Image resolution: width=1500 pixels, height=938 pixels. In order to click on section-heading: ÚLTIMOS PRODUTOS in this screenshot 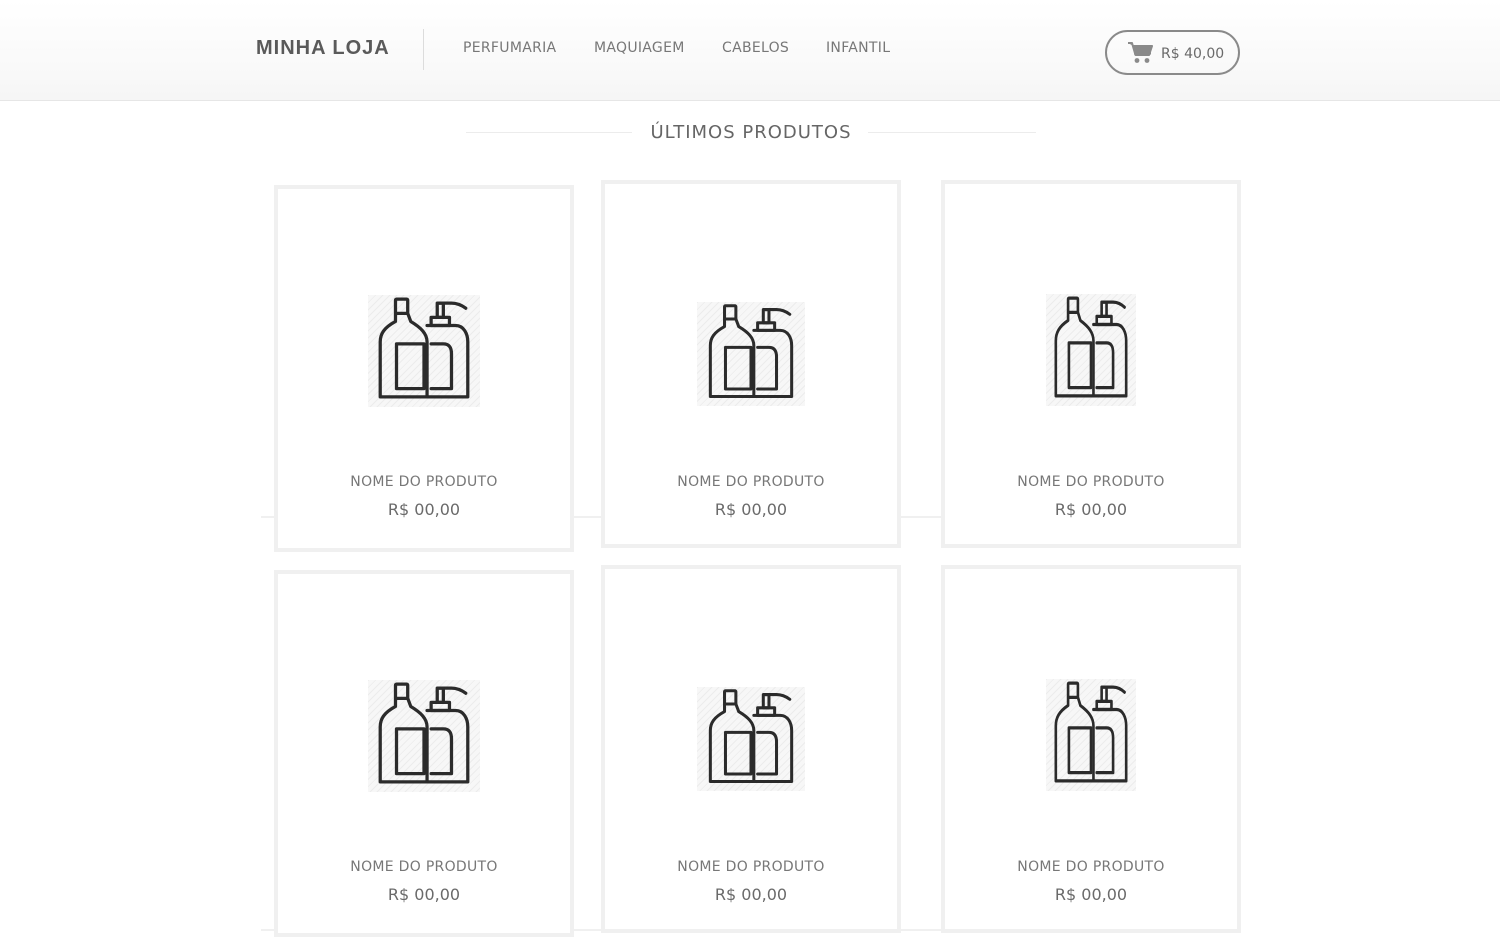, I will do `click(751, 132)`.